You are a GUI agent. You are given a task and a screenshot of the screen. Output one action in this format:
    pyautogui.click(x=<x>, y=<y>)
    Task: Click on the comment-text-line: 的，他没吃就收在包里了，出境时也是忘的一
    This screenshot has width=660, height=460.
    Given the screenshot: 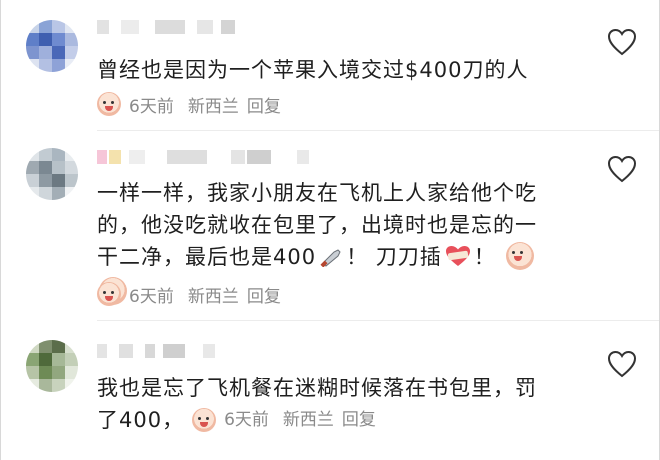 What is the action you would take?
    pyautogui.click(x=317, y=225)
    